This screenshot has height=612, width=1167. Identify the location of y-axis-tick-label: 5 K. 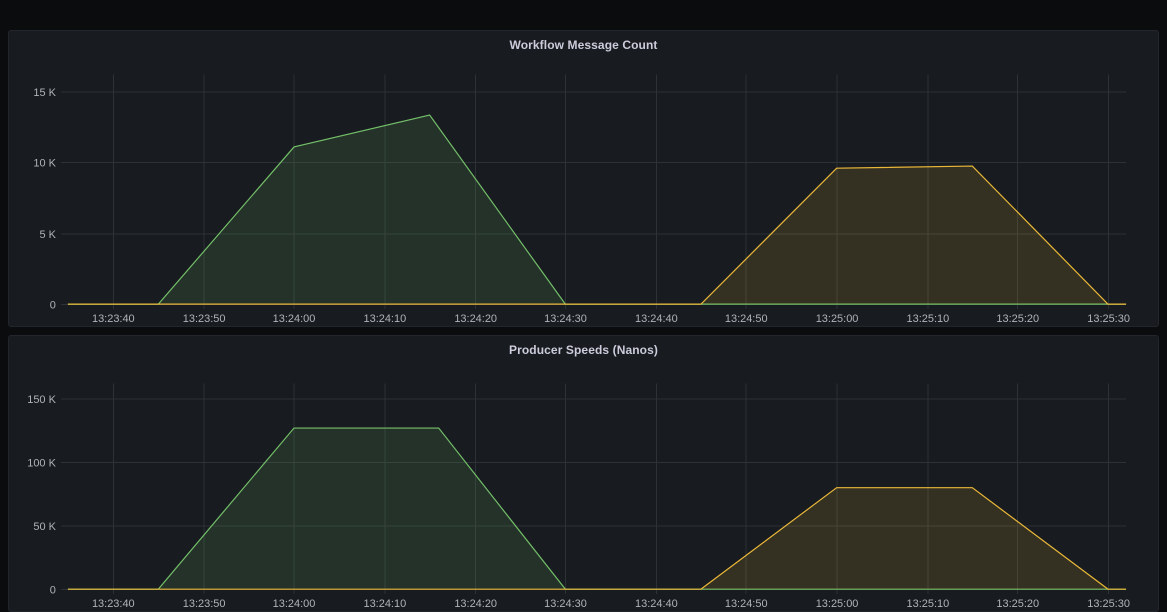
(47, 235).